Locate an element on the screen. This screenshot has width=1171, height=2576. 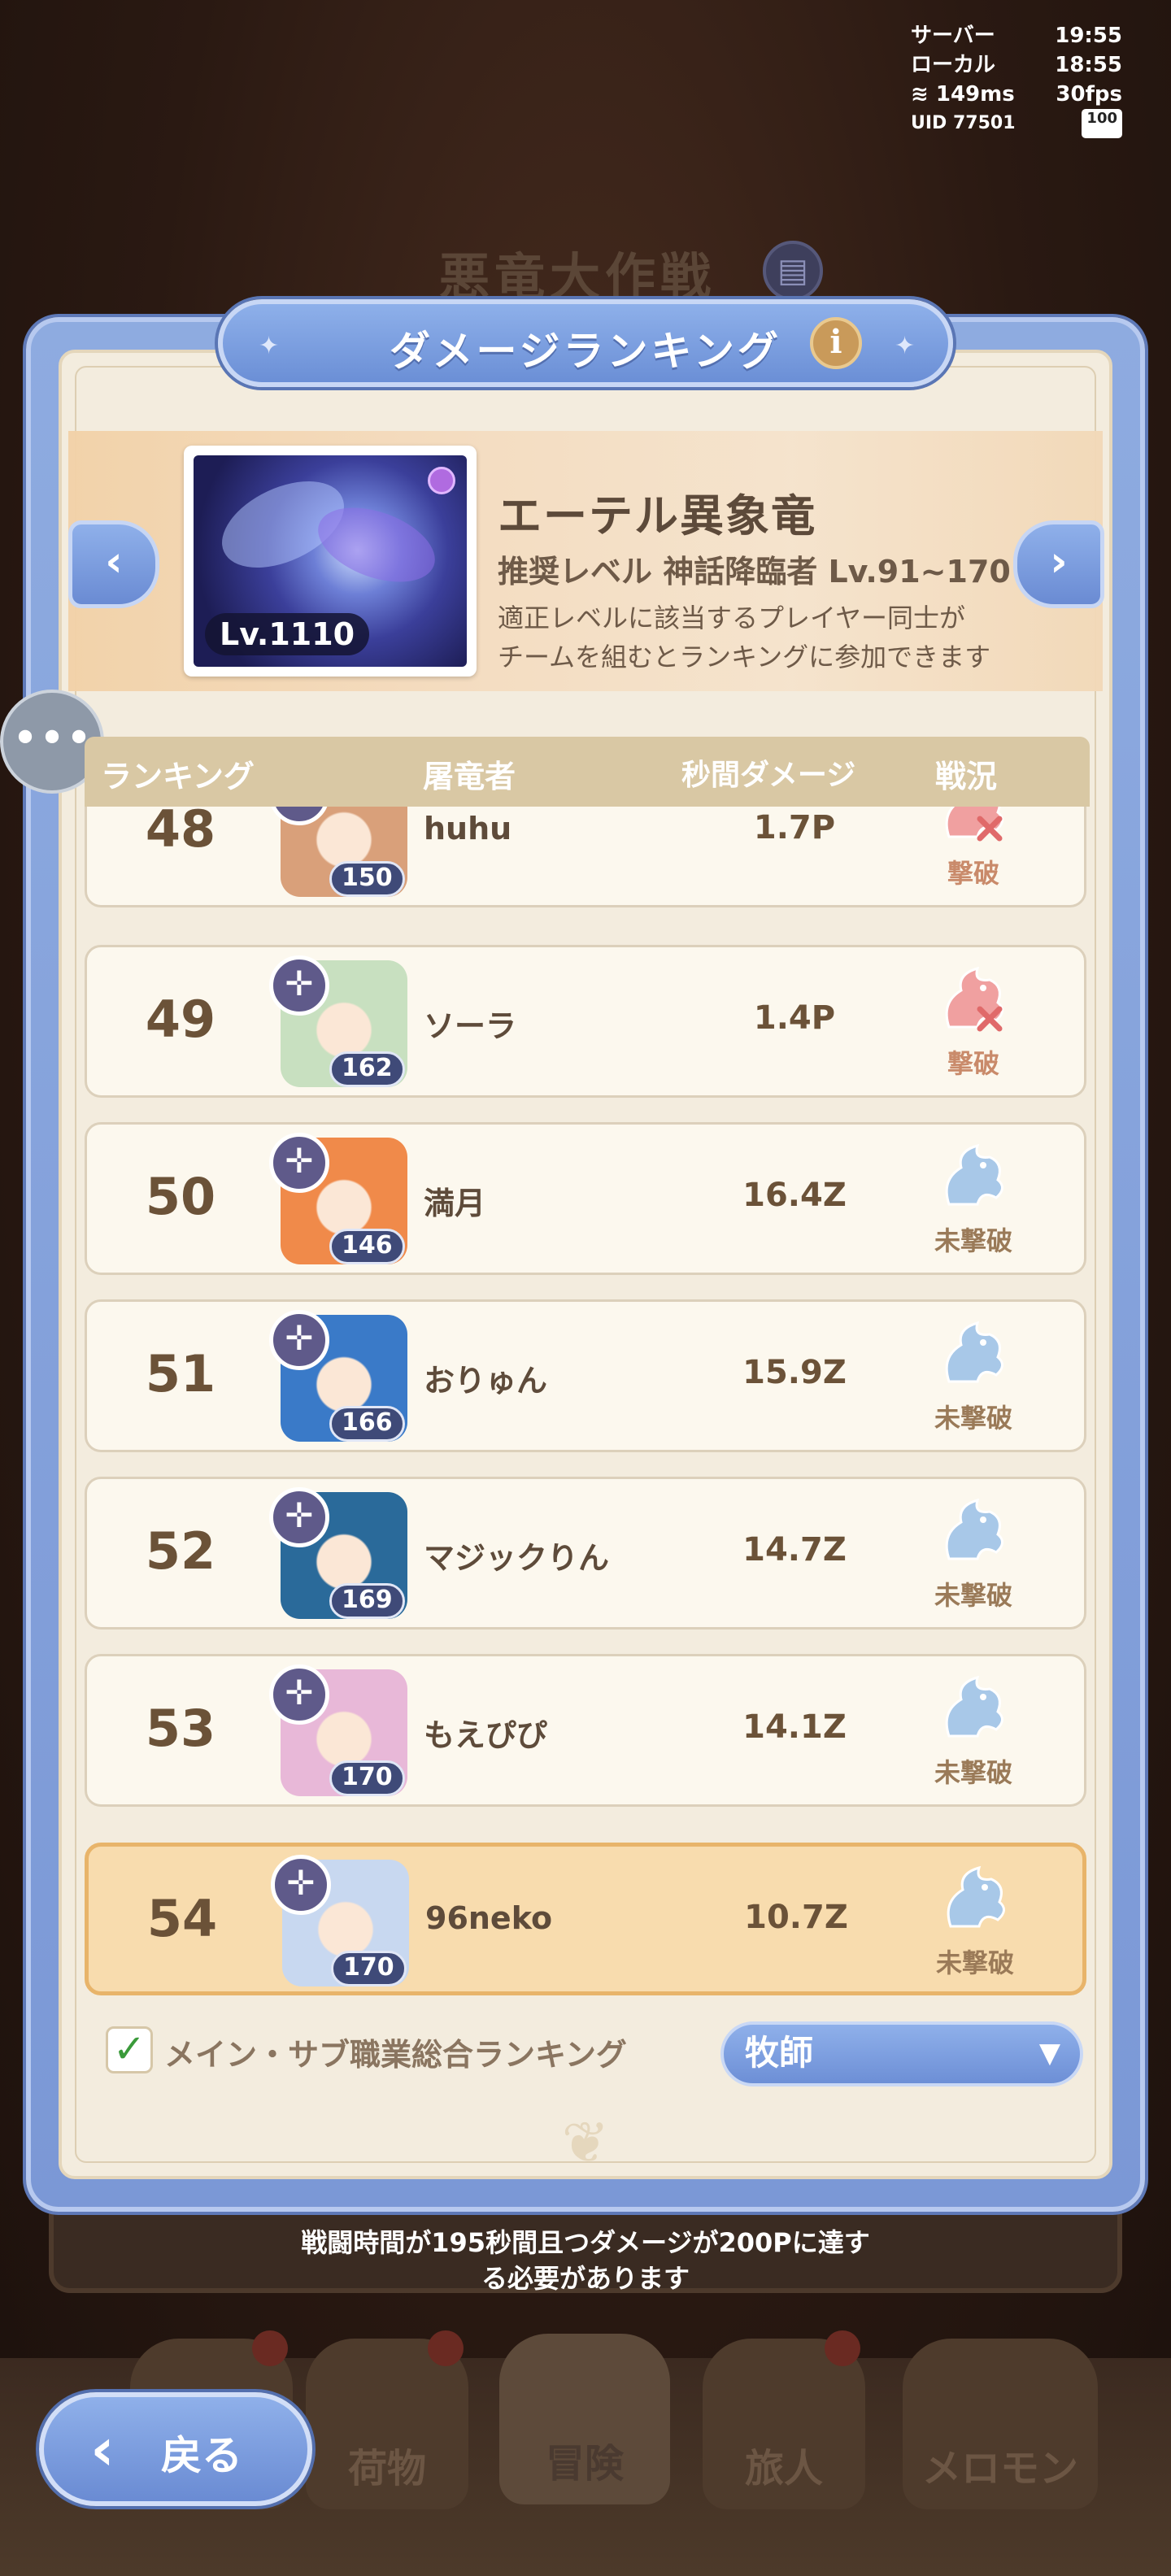
player-level: 169 is located at coordinates (367, 1601).